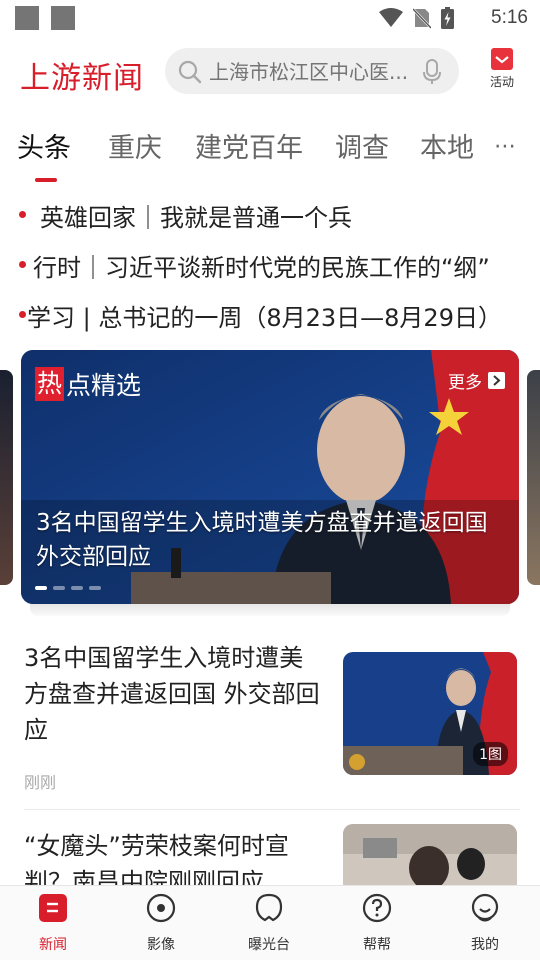 Image resolution: width=540 pixels, height=960 pixels. I want to click on nav-help: 帮帮, so click(377, 923).